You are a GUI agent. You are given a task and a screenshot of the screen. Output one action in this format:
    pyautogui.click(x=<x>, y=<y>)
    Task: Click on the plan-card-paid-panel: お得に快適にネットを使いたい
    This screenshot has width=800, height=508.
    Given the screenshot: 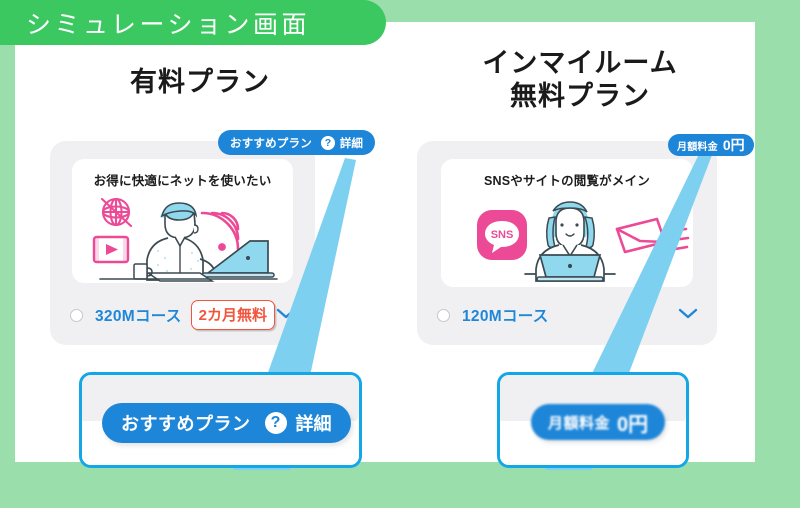 What is the action you would take?
    pyautogui.click(x=182, y=221)
    